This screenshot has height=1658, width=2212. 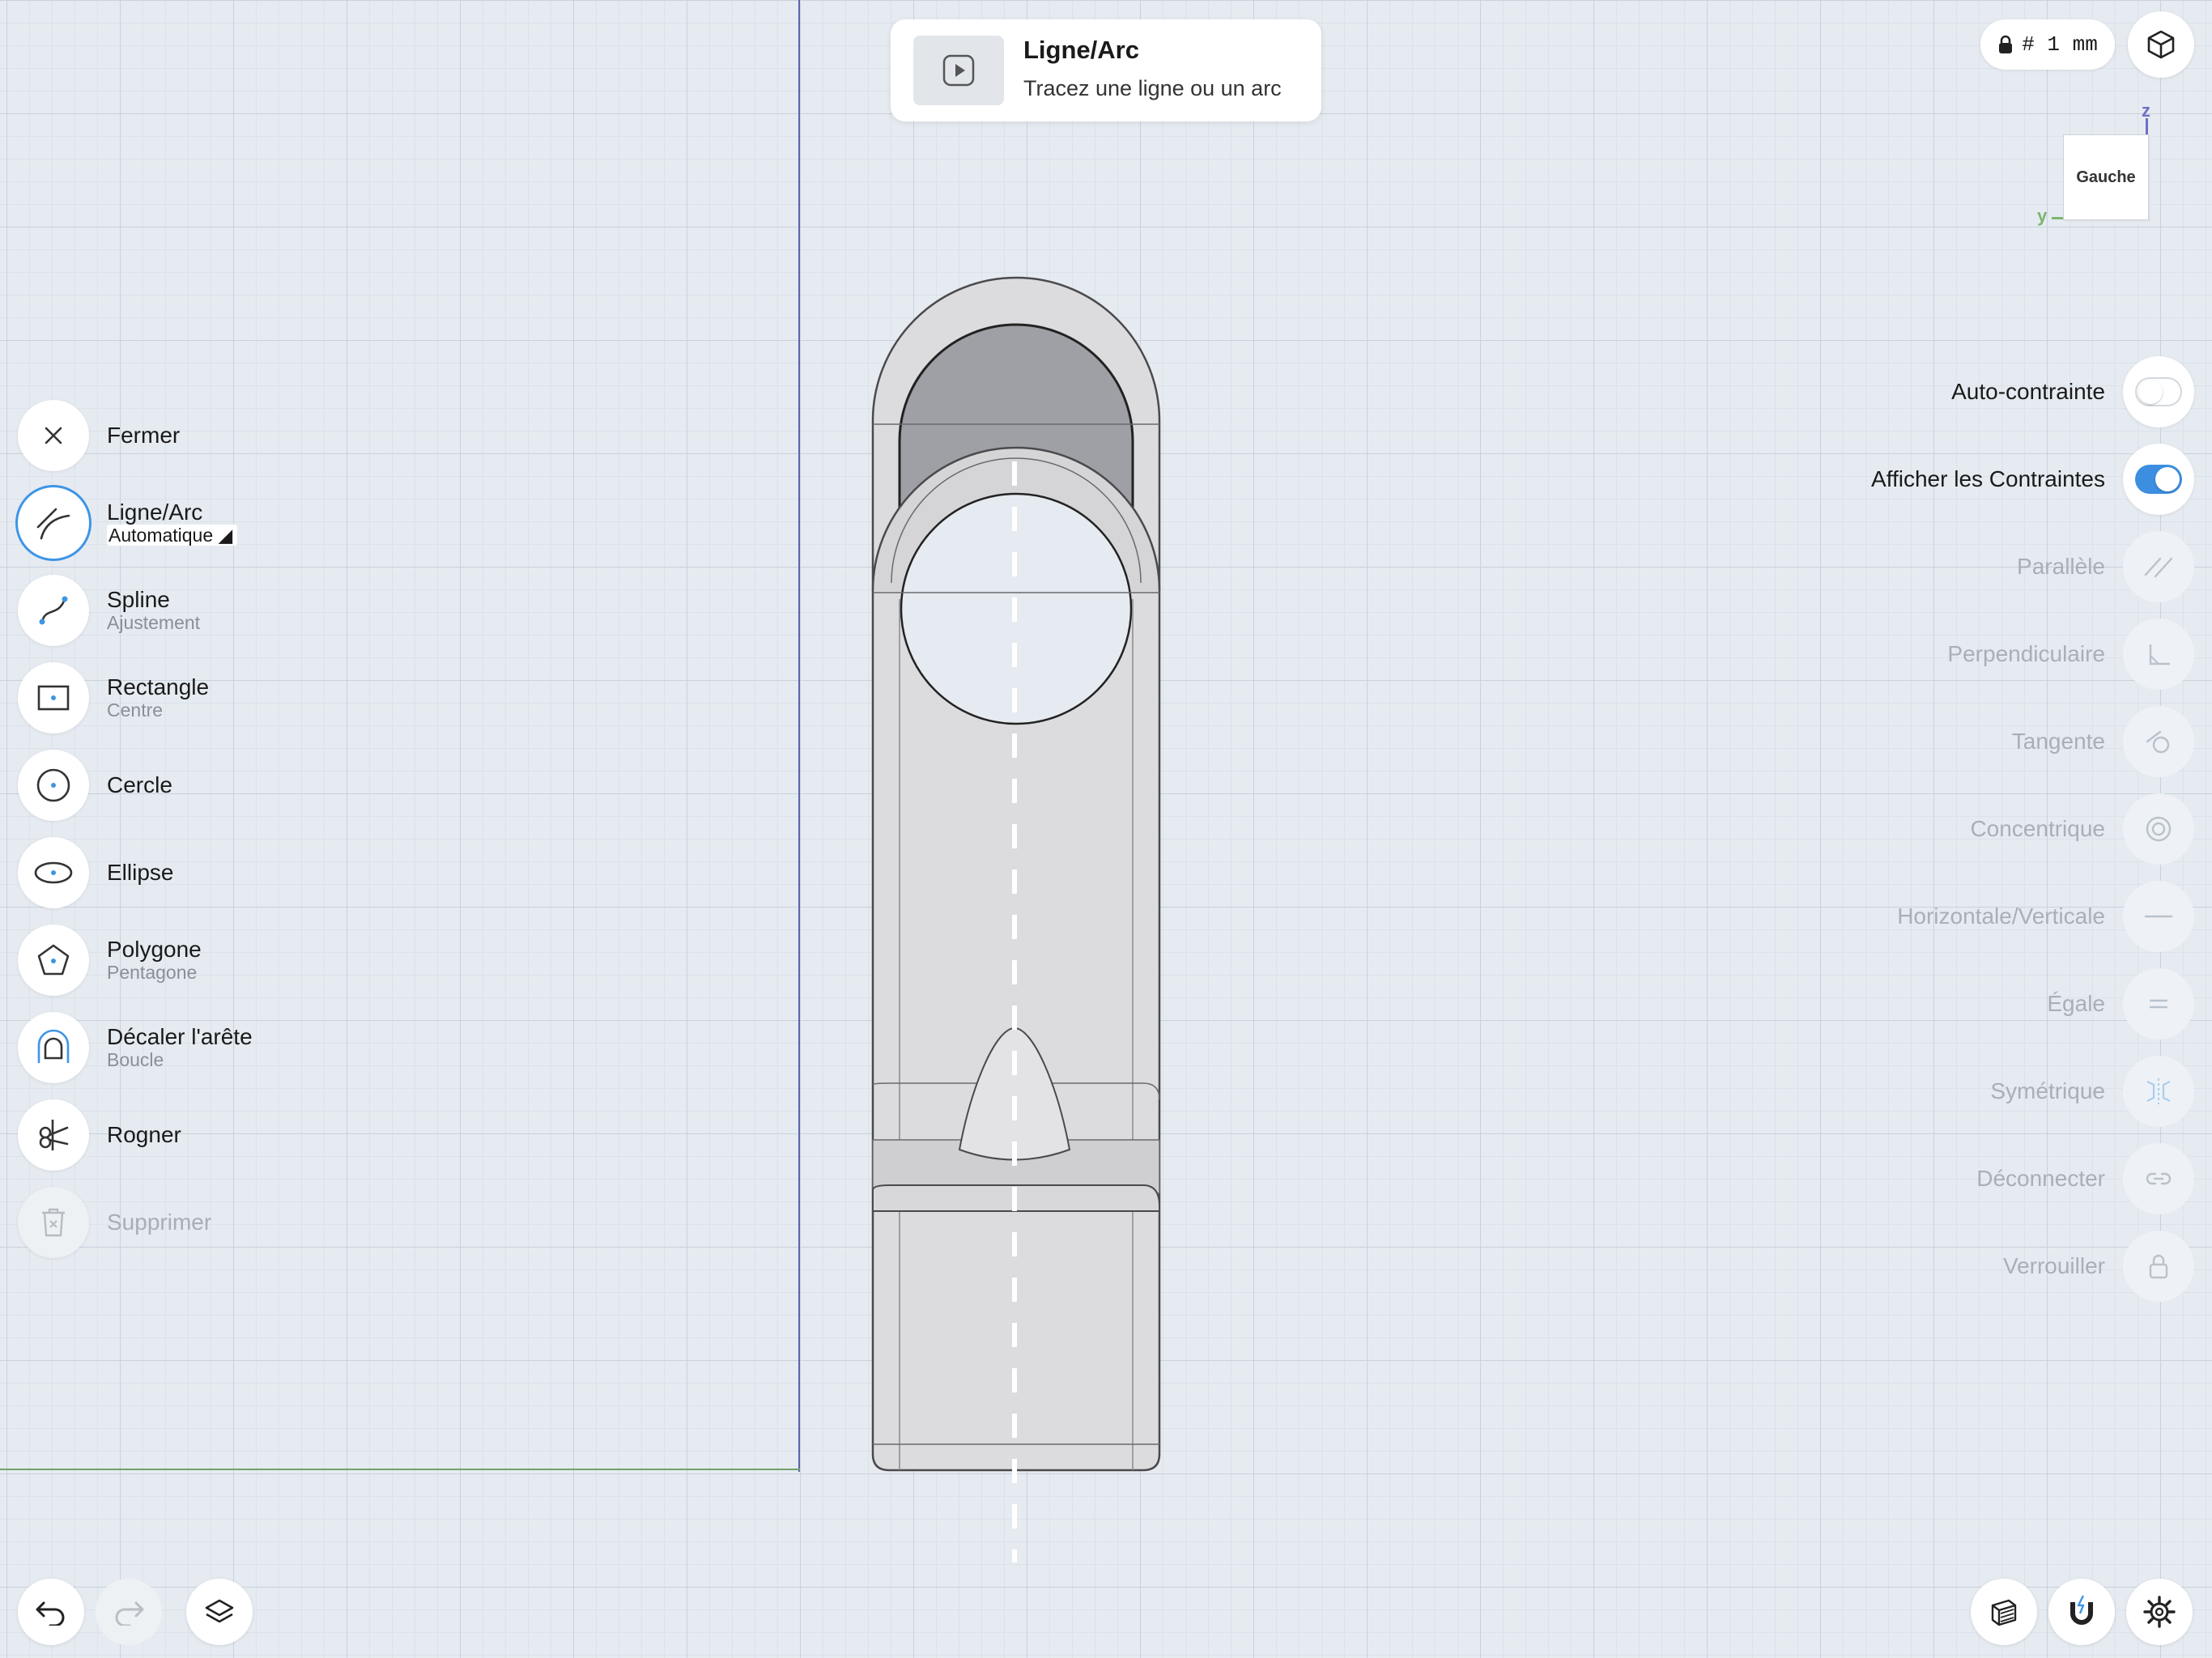 I want to click on perpendicular-icon, so click(x=2160, y=654).